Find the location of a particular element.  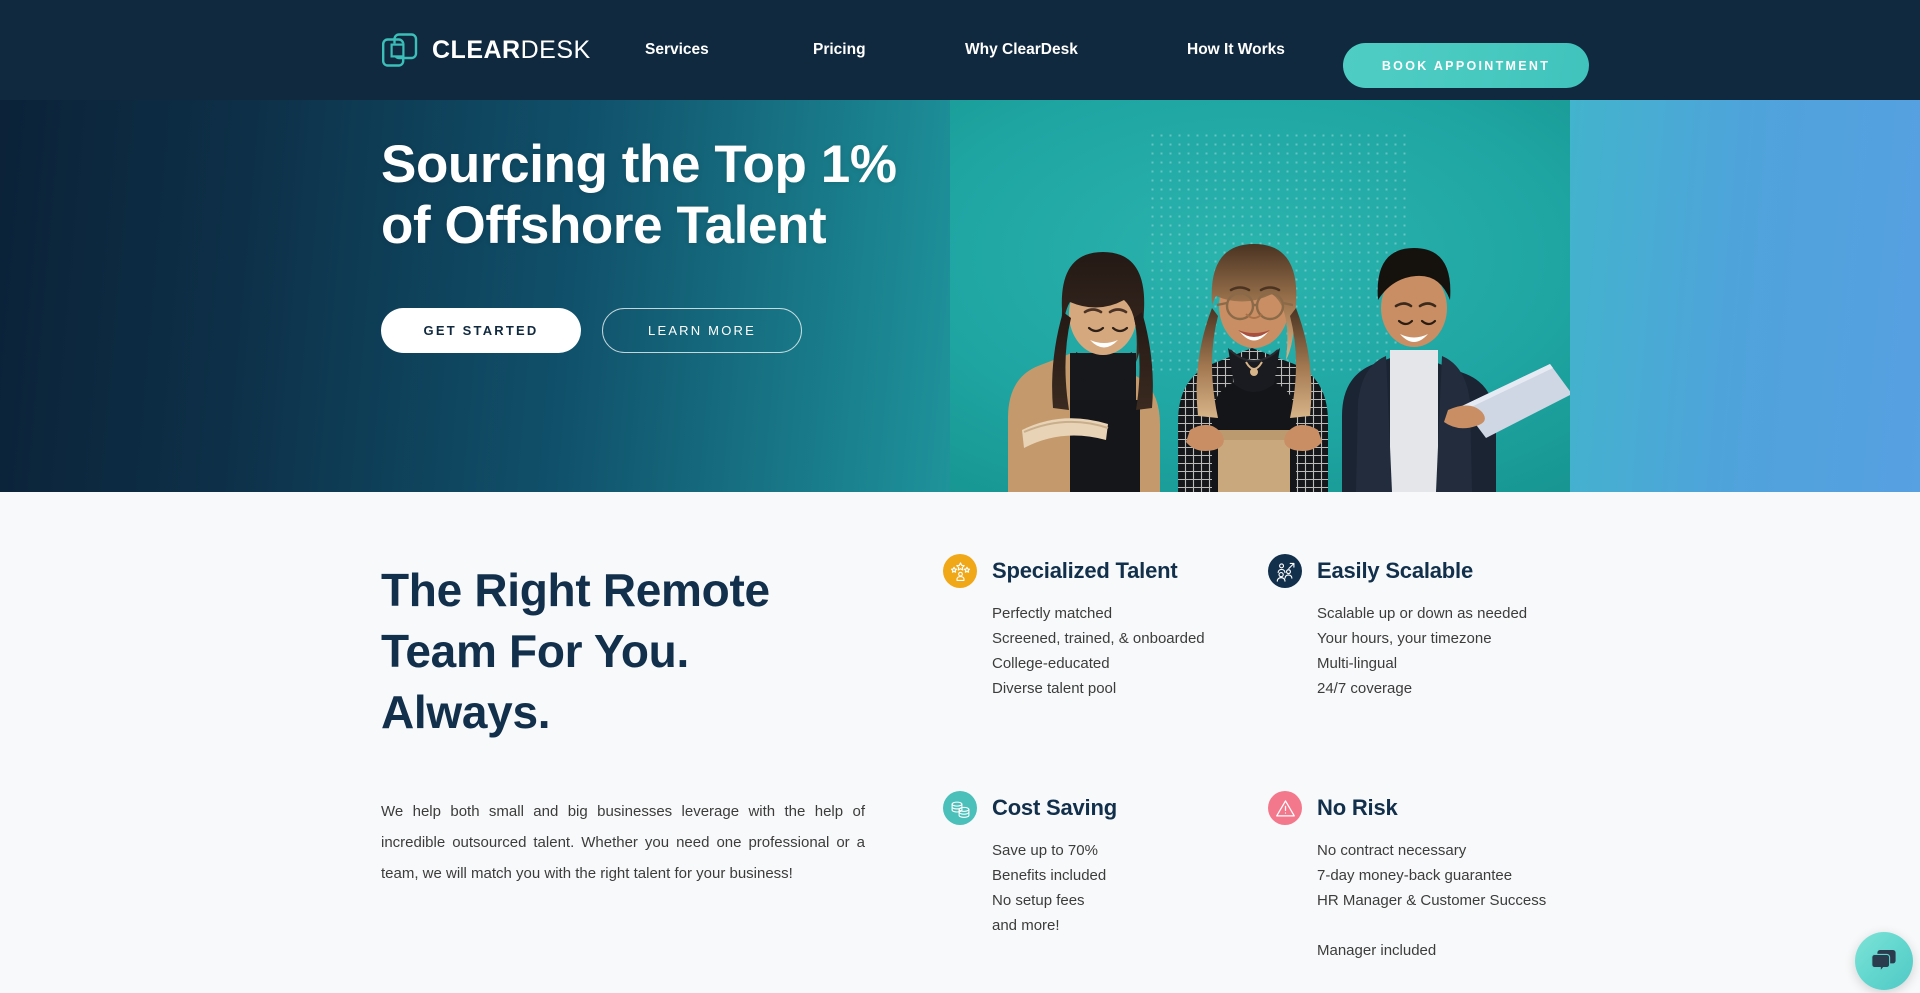

feature-list-item: Multi-lingual is located at coordinates (1357, 664).